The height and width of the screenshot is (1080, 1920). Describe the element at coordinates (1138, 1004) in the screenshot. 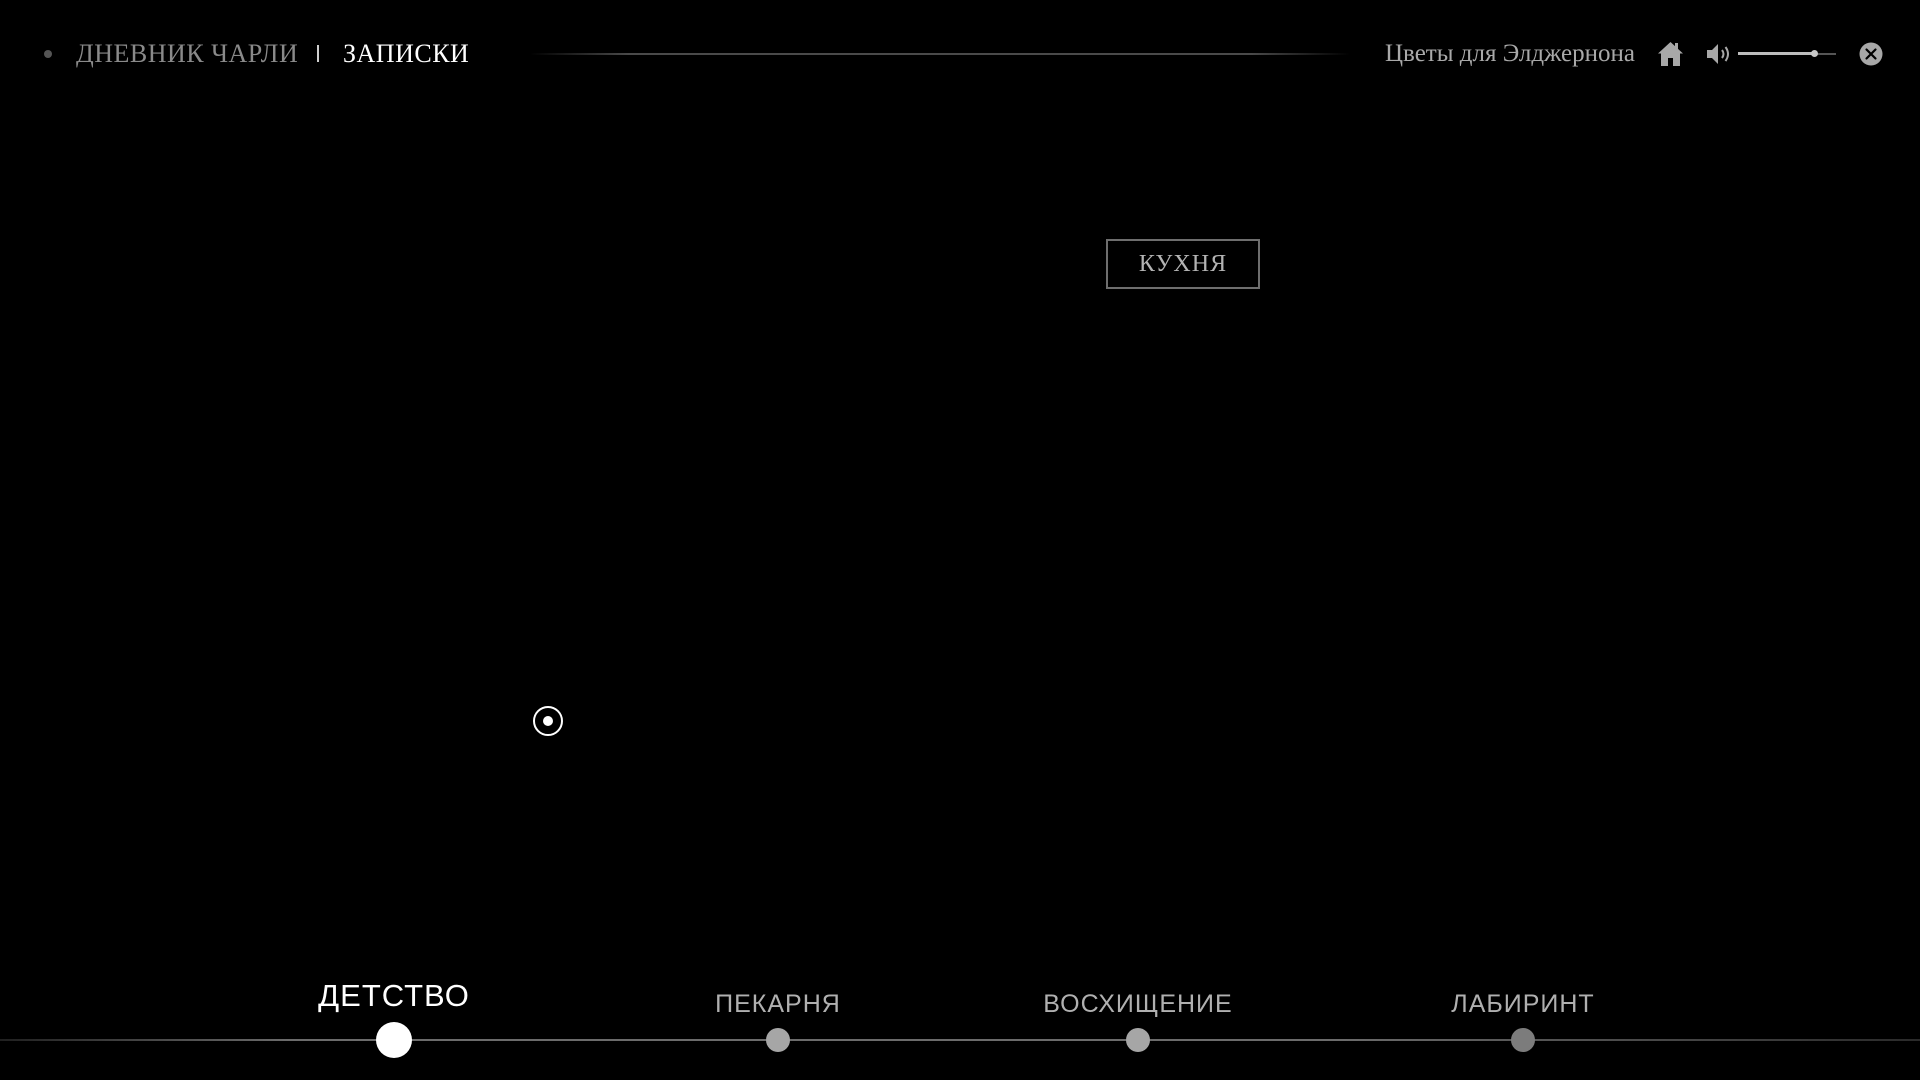

I see `chapter-label: ВОСХИЩЕНИЕ` at that location.